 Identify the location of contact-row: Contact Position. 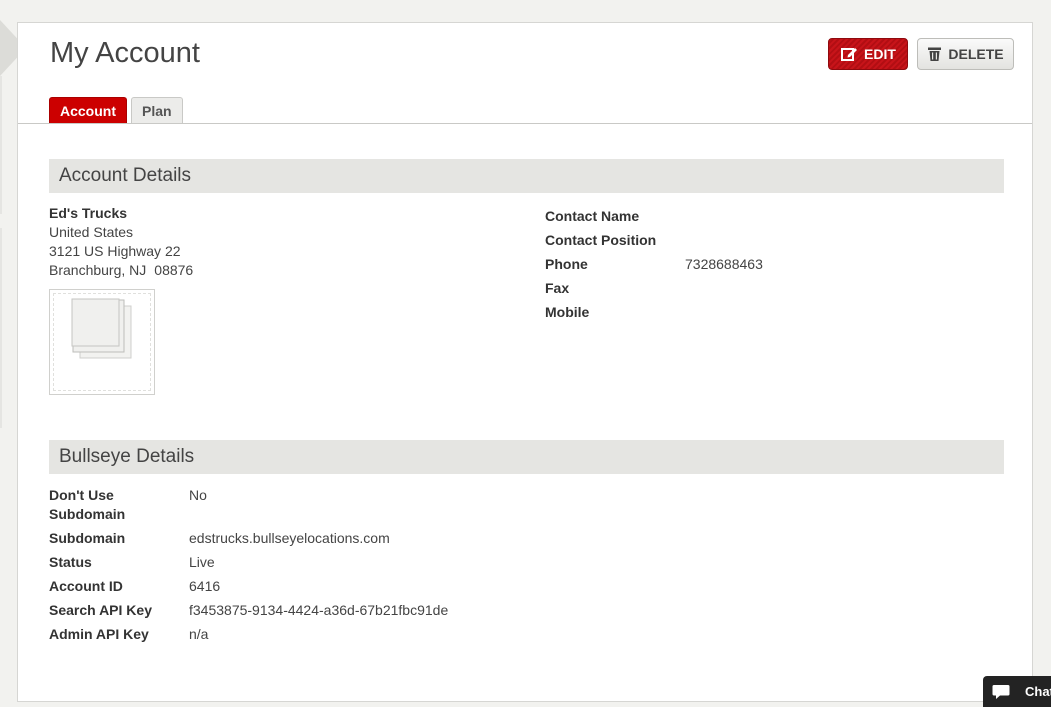
(654, 240).